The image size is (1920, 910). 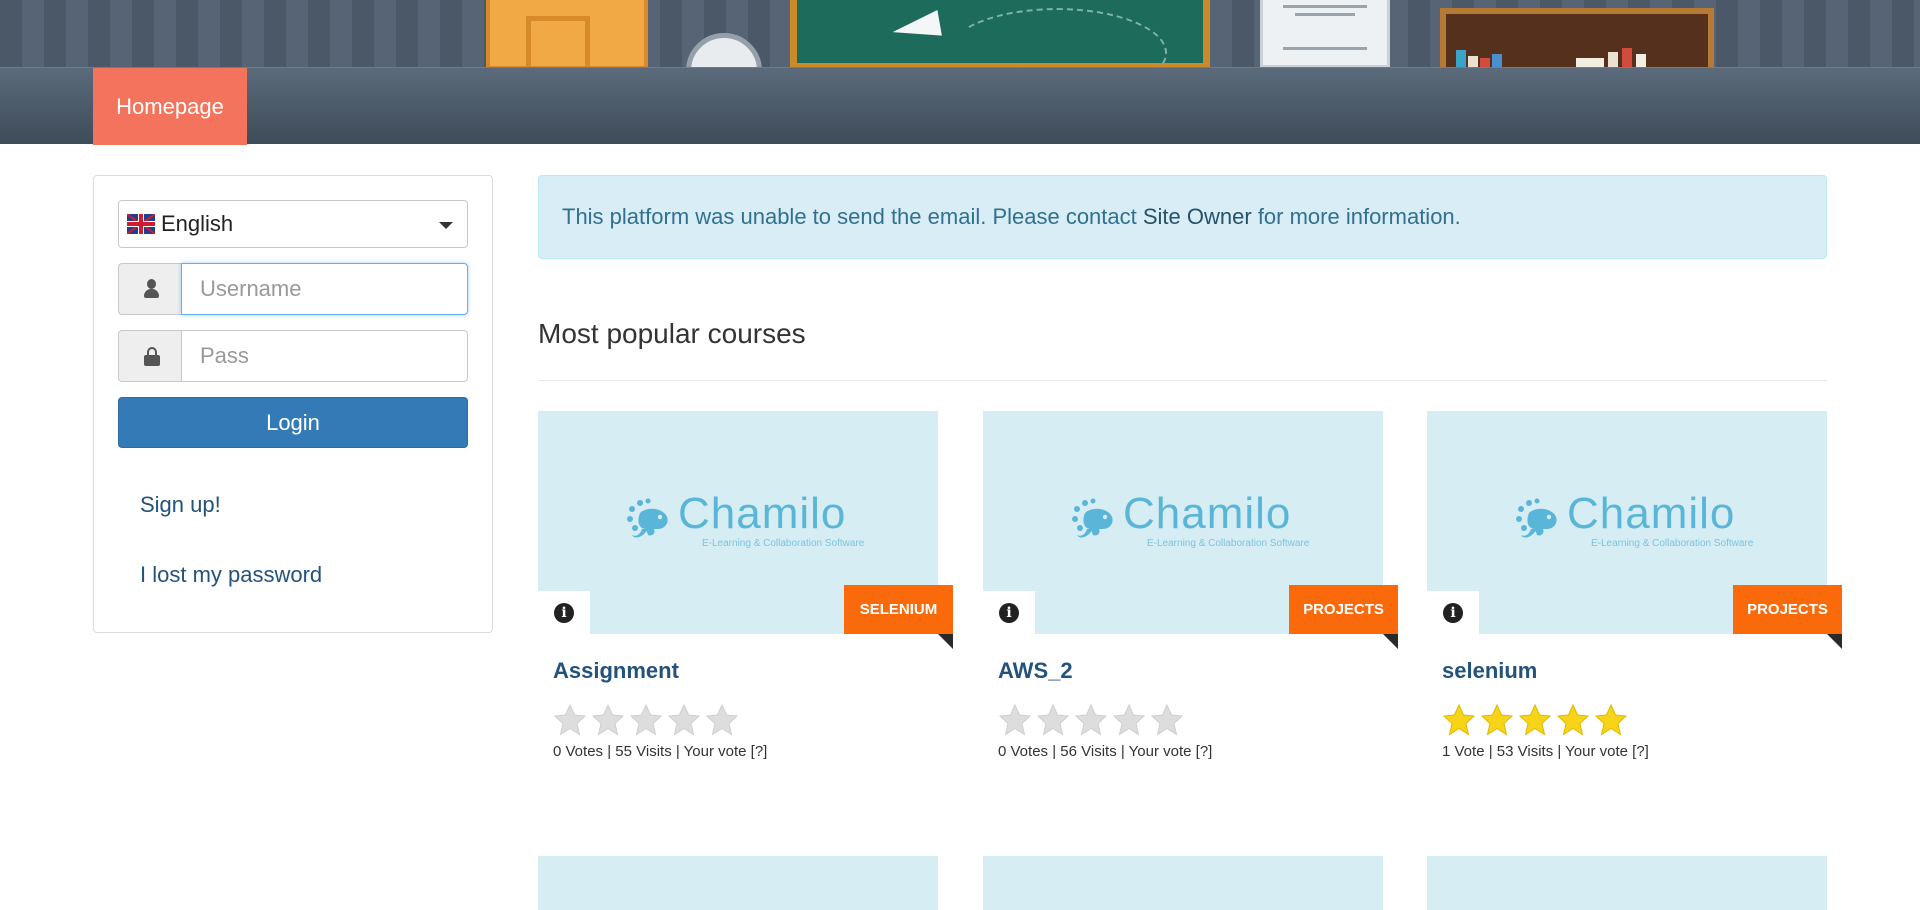 What do you see at coordinates (231, 575) in the screenshot?
I see `lost-password-link: I lost my password` at bounding box center [231, 575].